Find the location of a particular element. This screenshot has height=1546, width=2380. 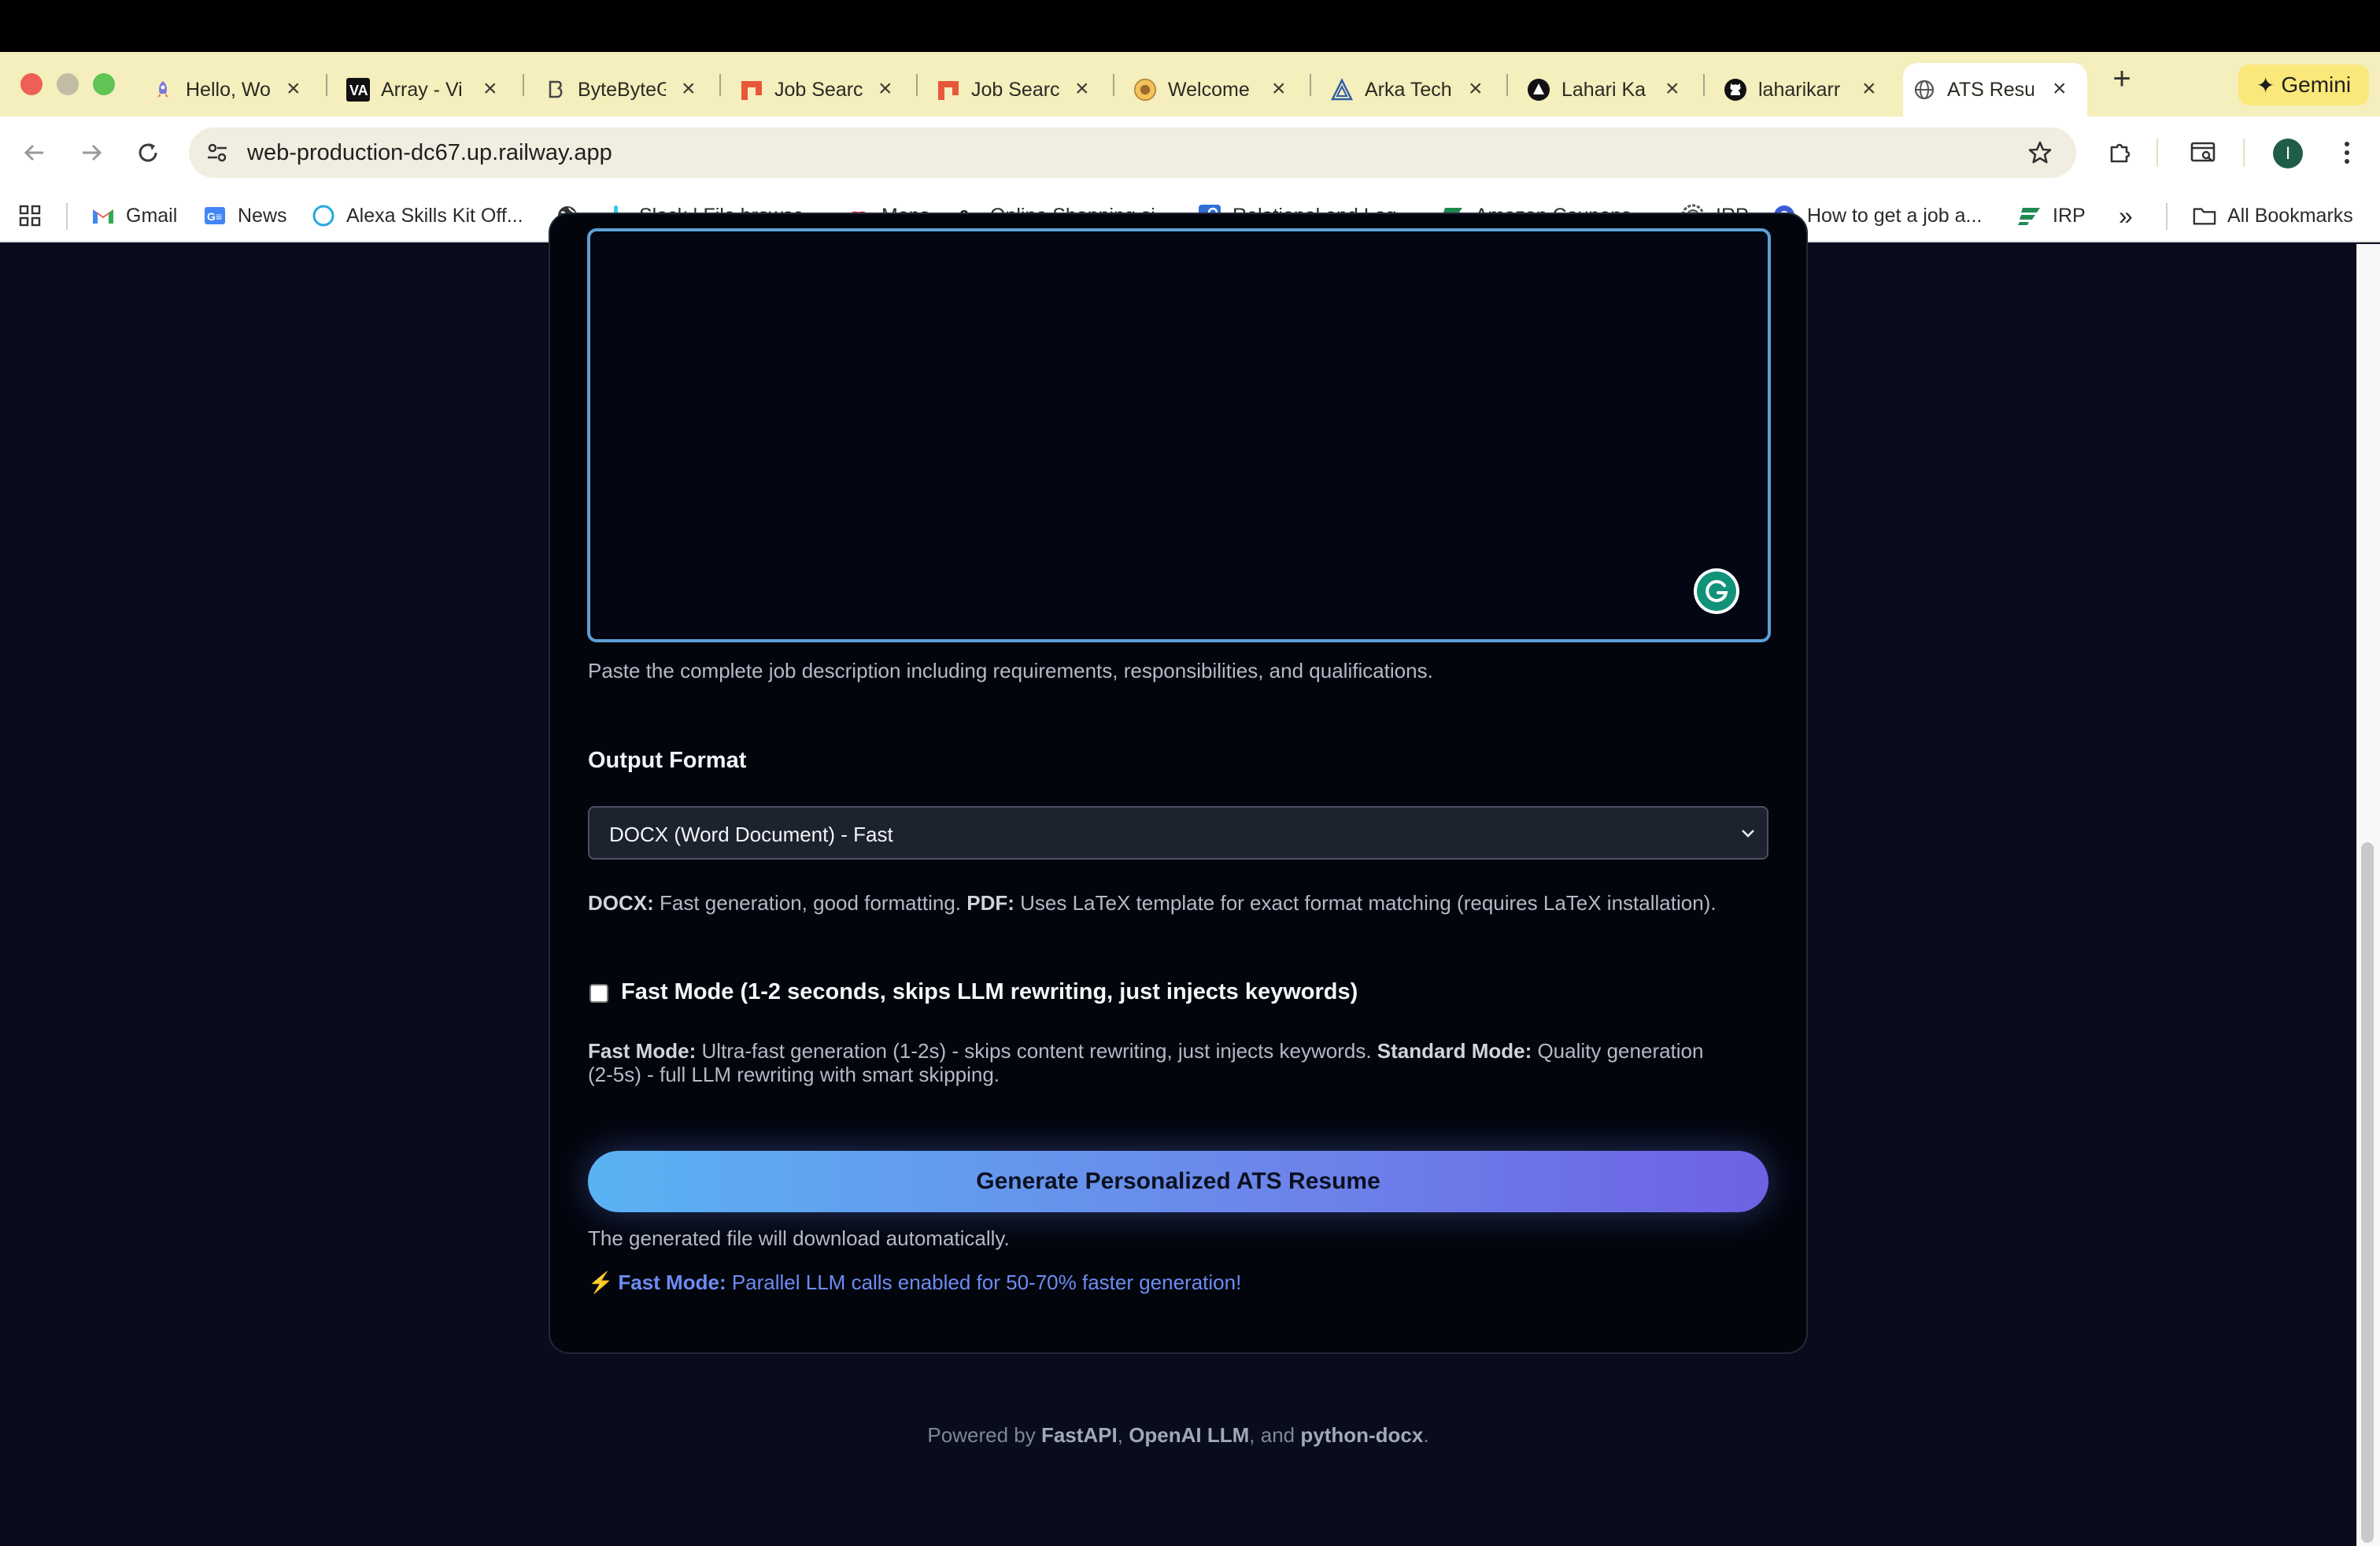

minimize-window-button is located at coordinates (68, 84).